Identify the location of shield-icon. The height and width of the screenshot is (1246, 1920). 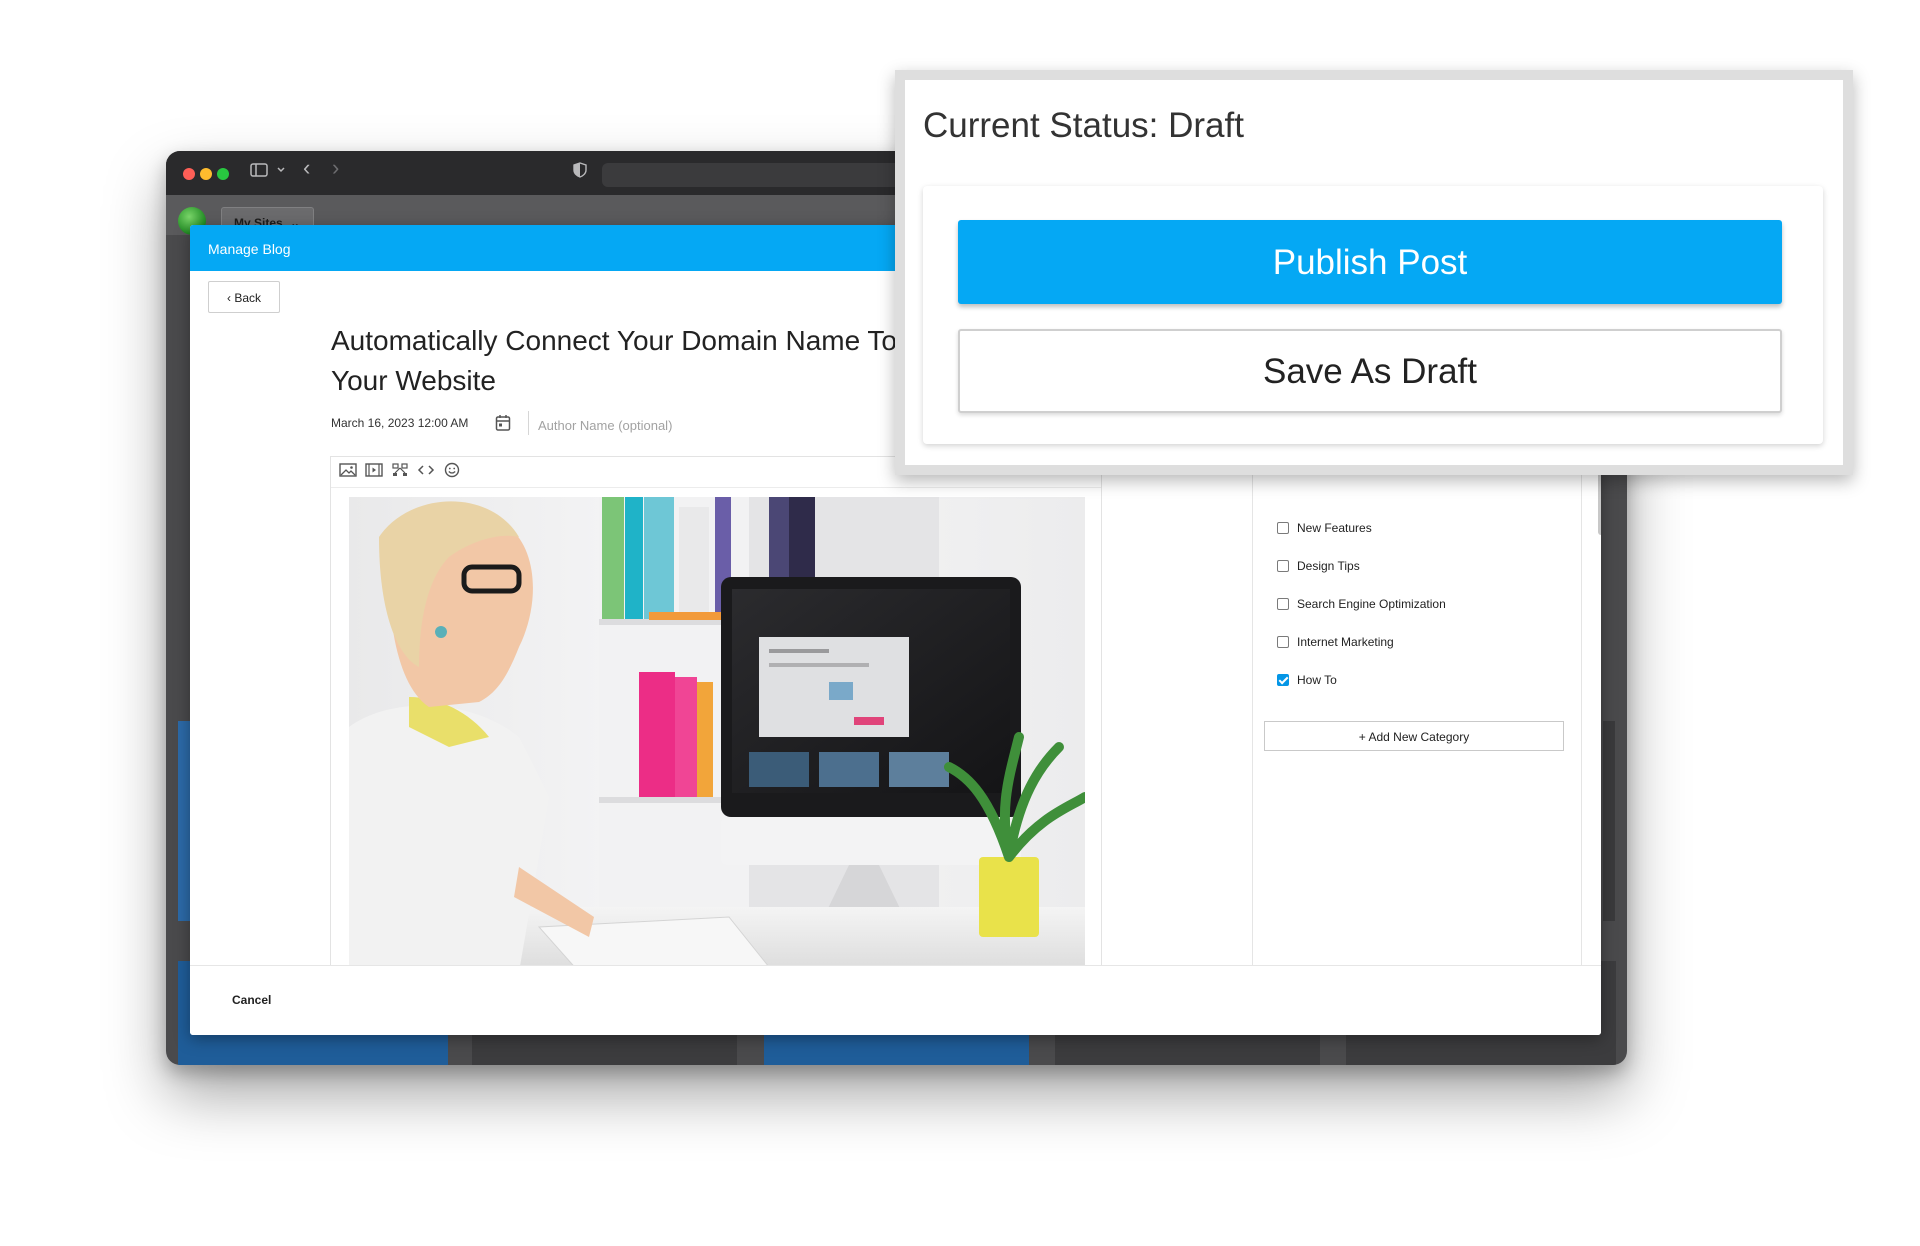
(580, 173).